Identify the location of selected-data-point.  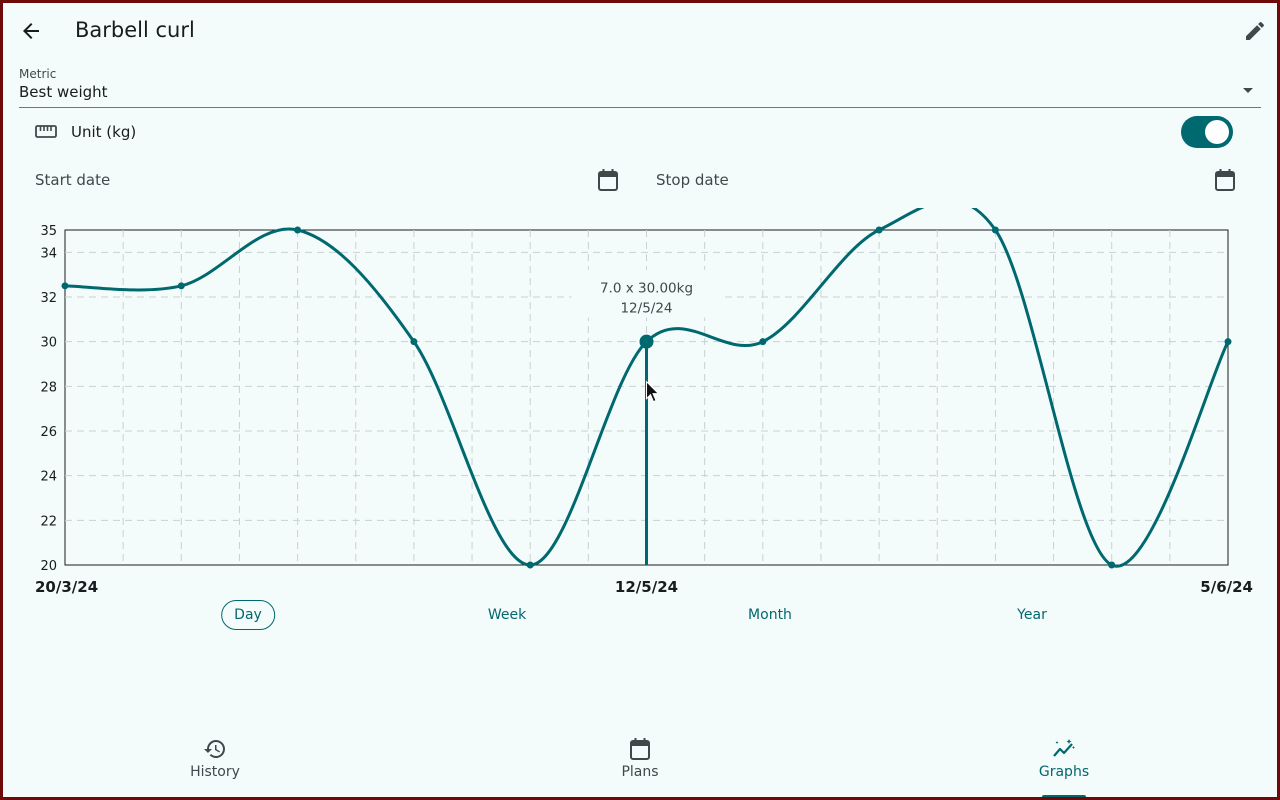
(646, 341).